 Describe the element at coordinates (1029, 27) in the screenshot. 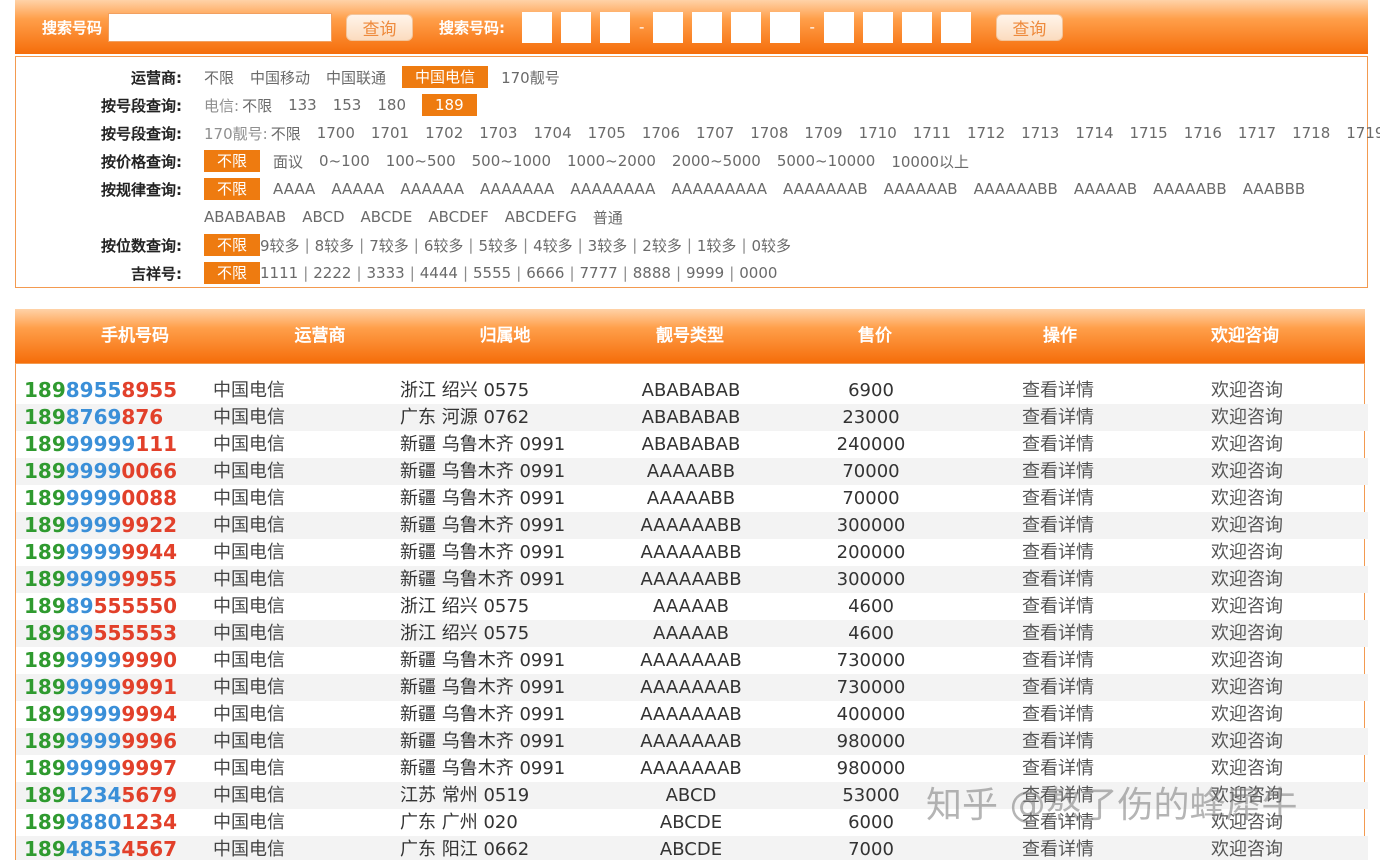

I see `digit-search-button: 查询` at that location.